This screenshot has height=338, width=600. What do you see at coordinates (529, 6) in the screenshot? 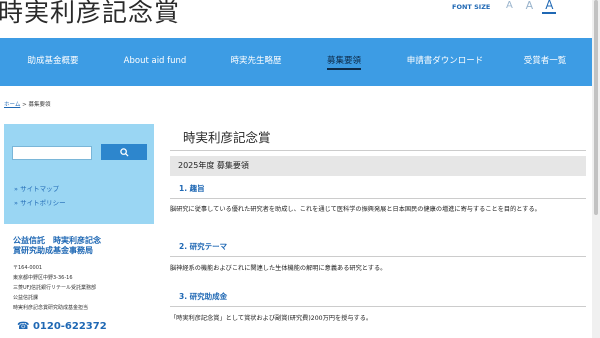
I see `font-size-medium-button: A` at bounding box center [529, 6].